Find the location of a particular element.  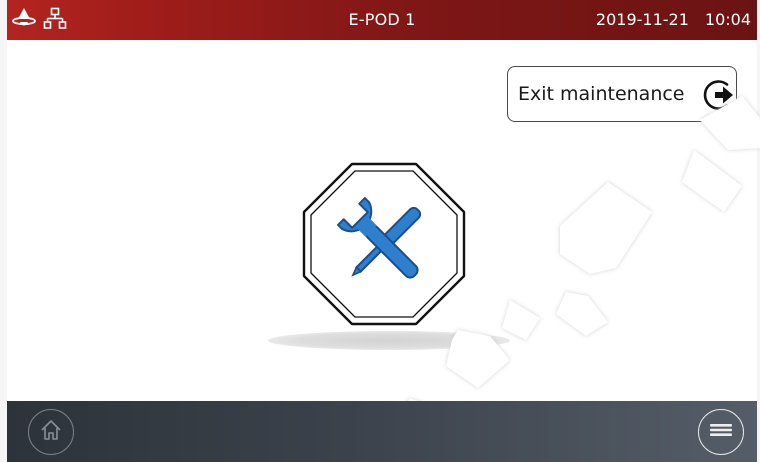

date-time: 2019-11-21 10:04 is located at coordinates (673, 19).